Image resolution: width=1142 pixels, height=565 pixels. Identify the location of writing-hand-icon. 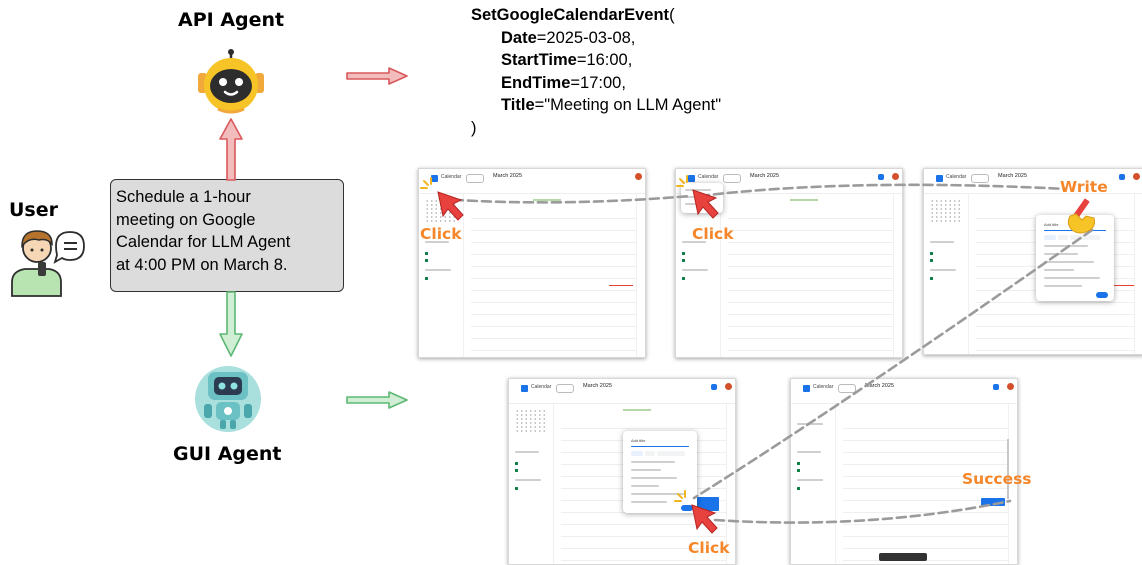
(1081, 216).